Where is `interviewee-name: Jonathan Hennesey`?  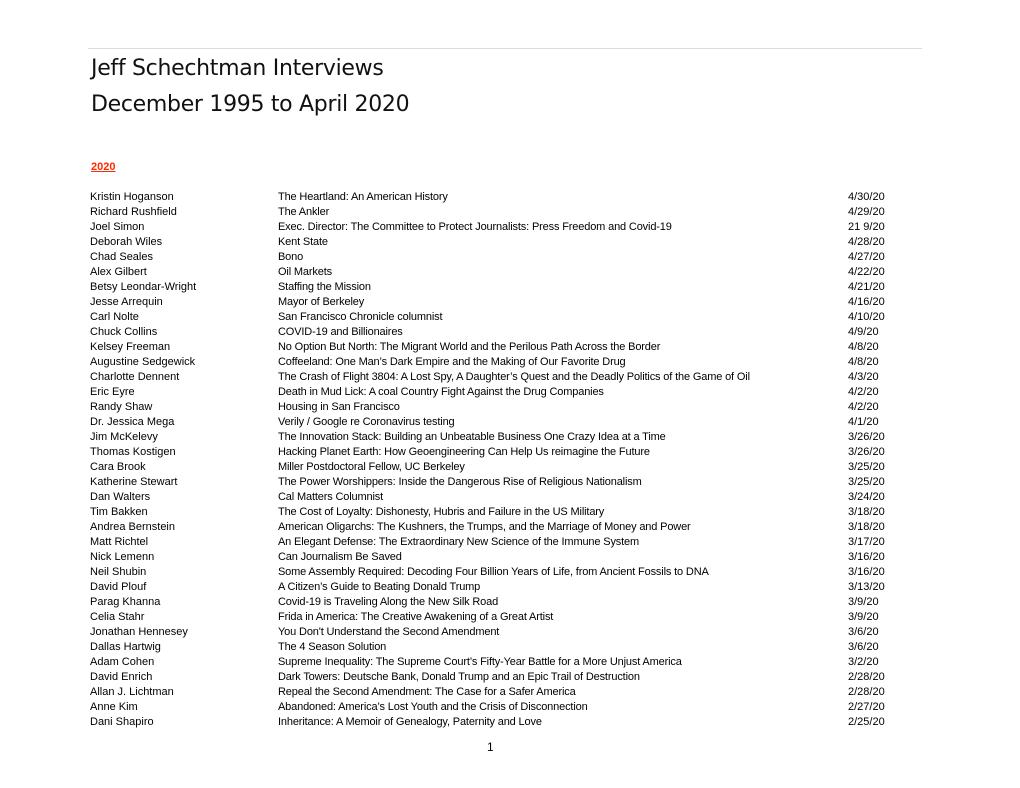
interviewee-name: Jonathan Hennesey is located at coordinates (139, 632).